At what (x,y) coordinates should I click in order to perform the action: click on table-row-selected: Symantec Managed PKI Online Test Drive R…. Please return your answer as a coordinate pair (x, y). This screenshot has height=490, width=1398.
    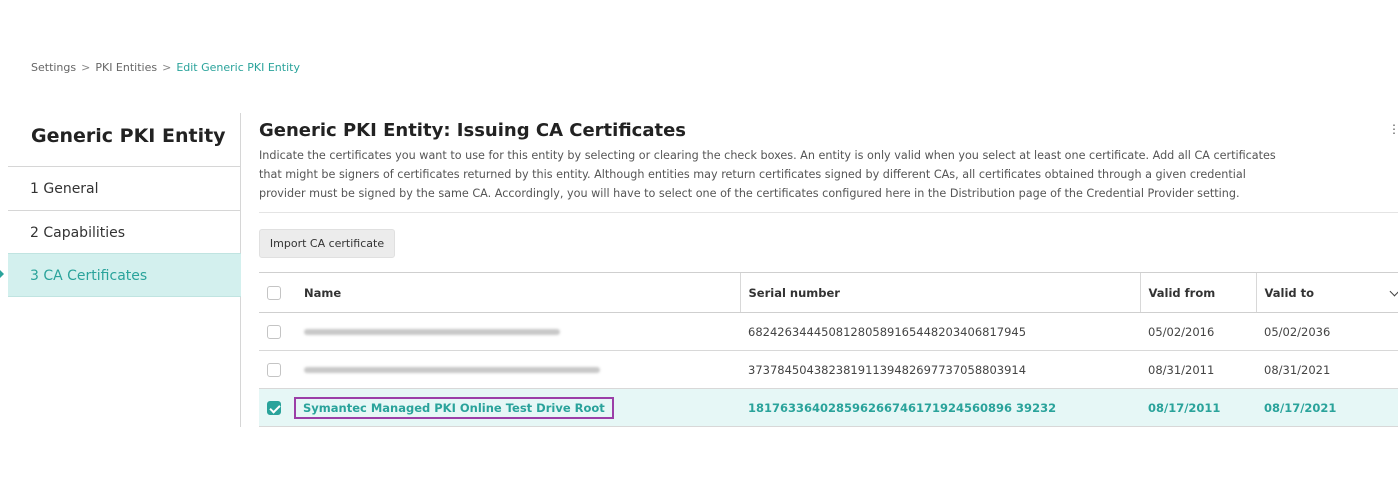
    Looking at the image, I should click on (828, 407).